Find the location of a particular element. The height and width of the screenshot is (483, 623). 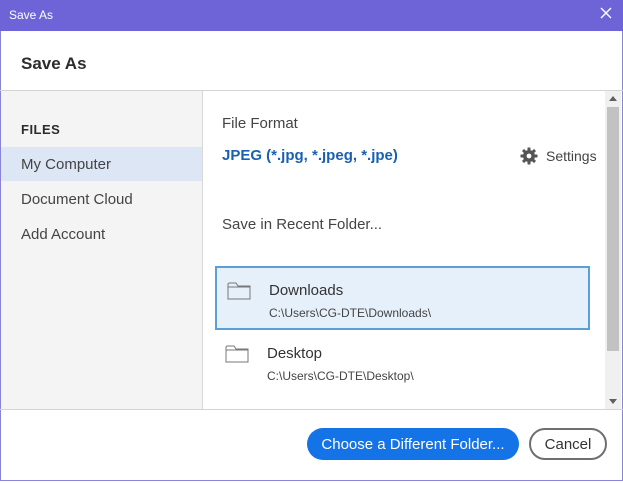

sidebar-item-my-computer: My Computer is located at coordinates (101, 164).